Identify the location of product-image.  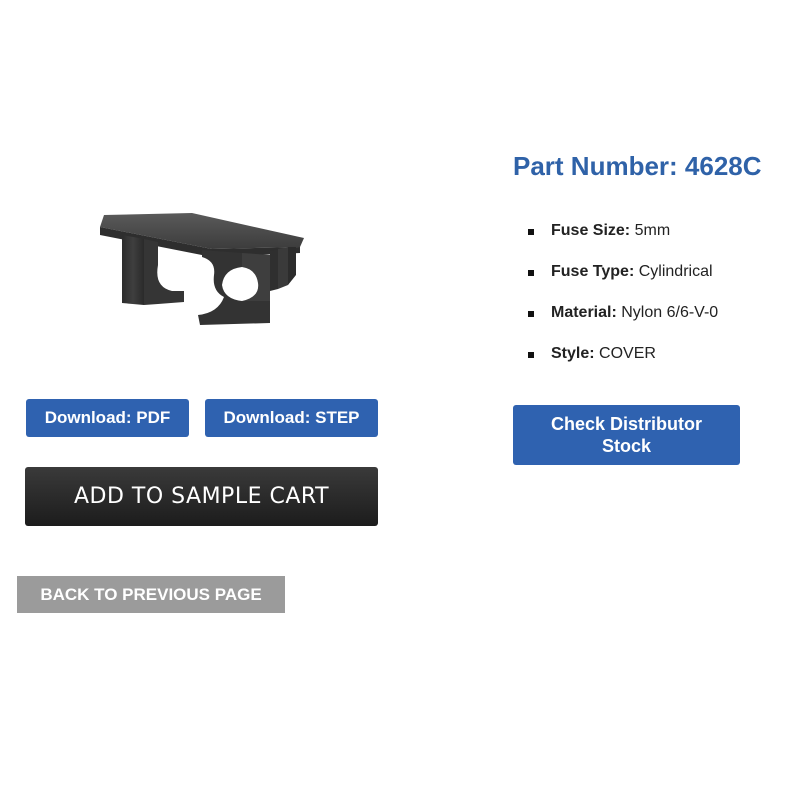
(202, 269).